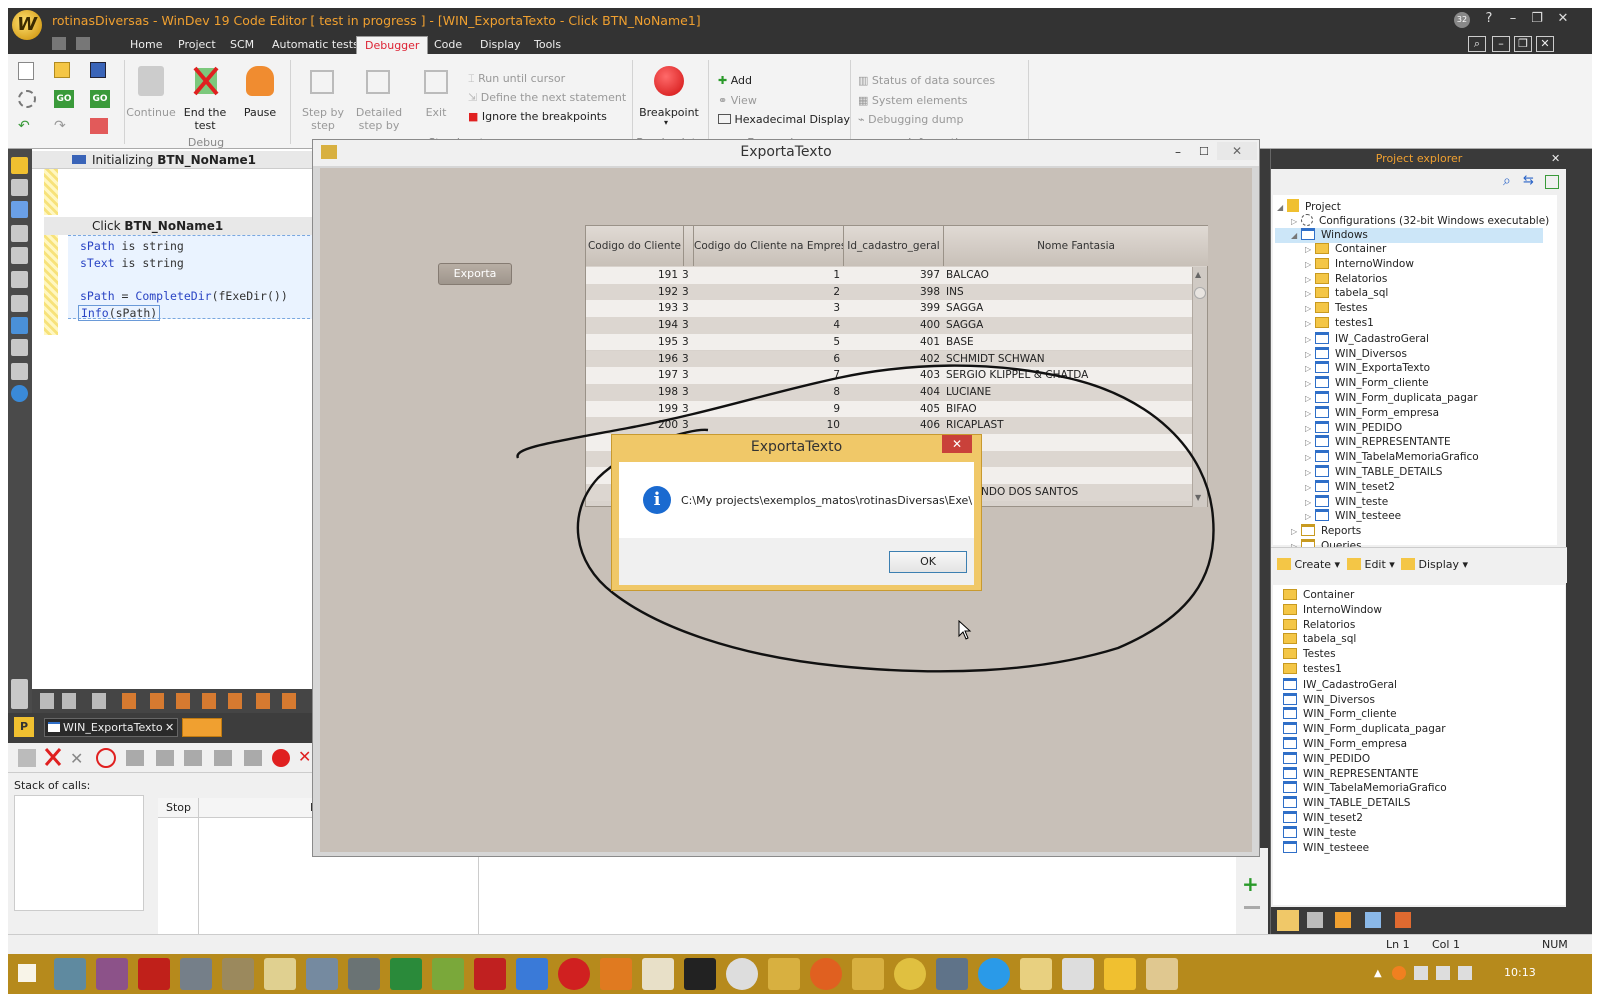  I want to click on explorer-icon, so click(280, 974).